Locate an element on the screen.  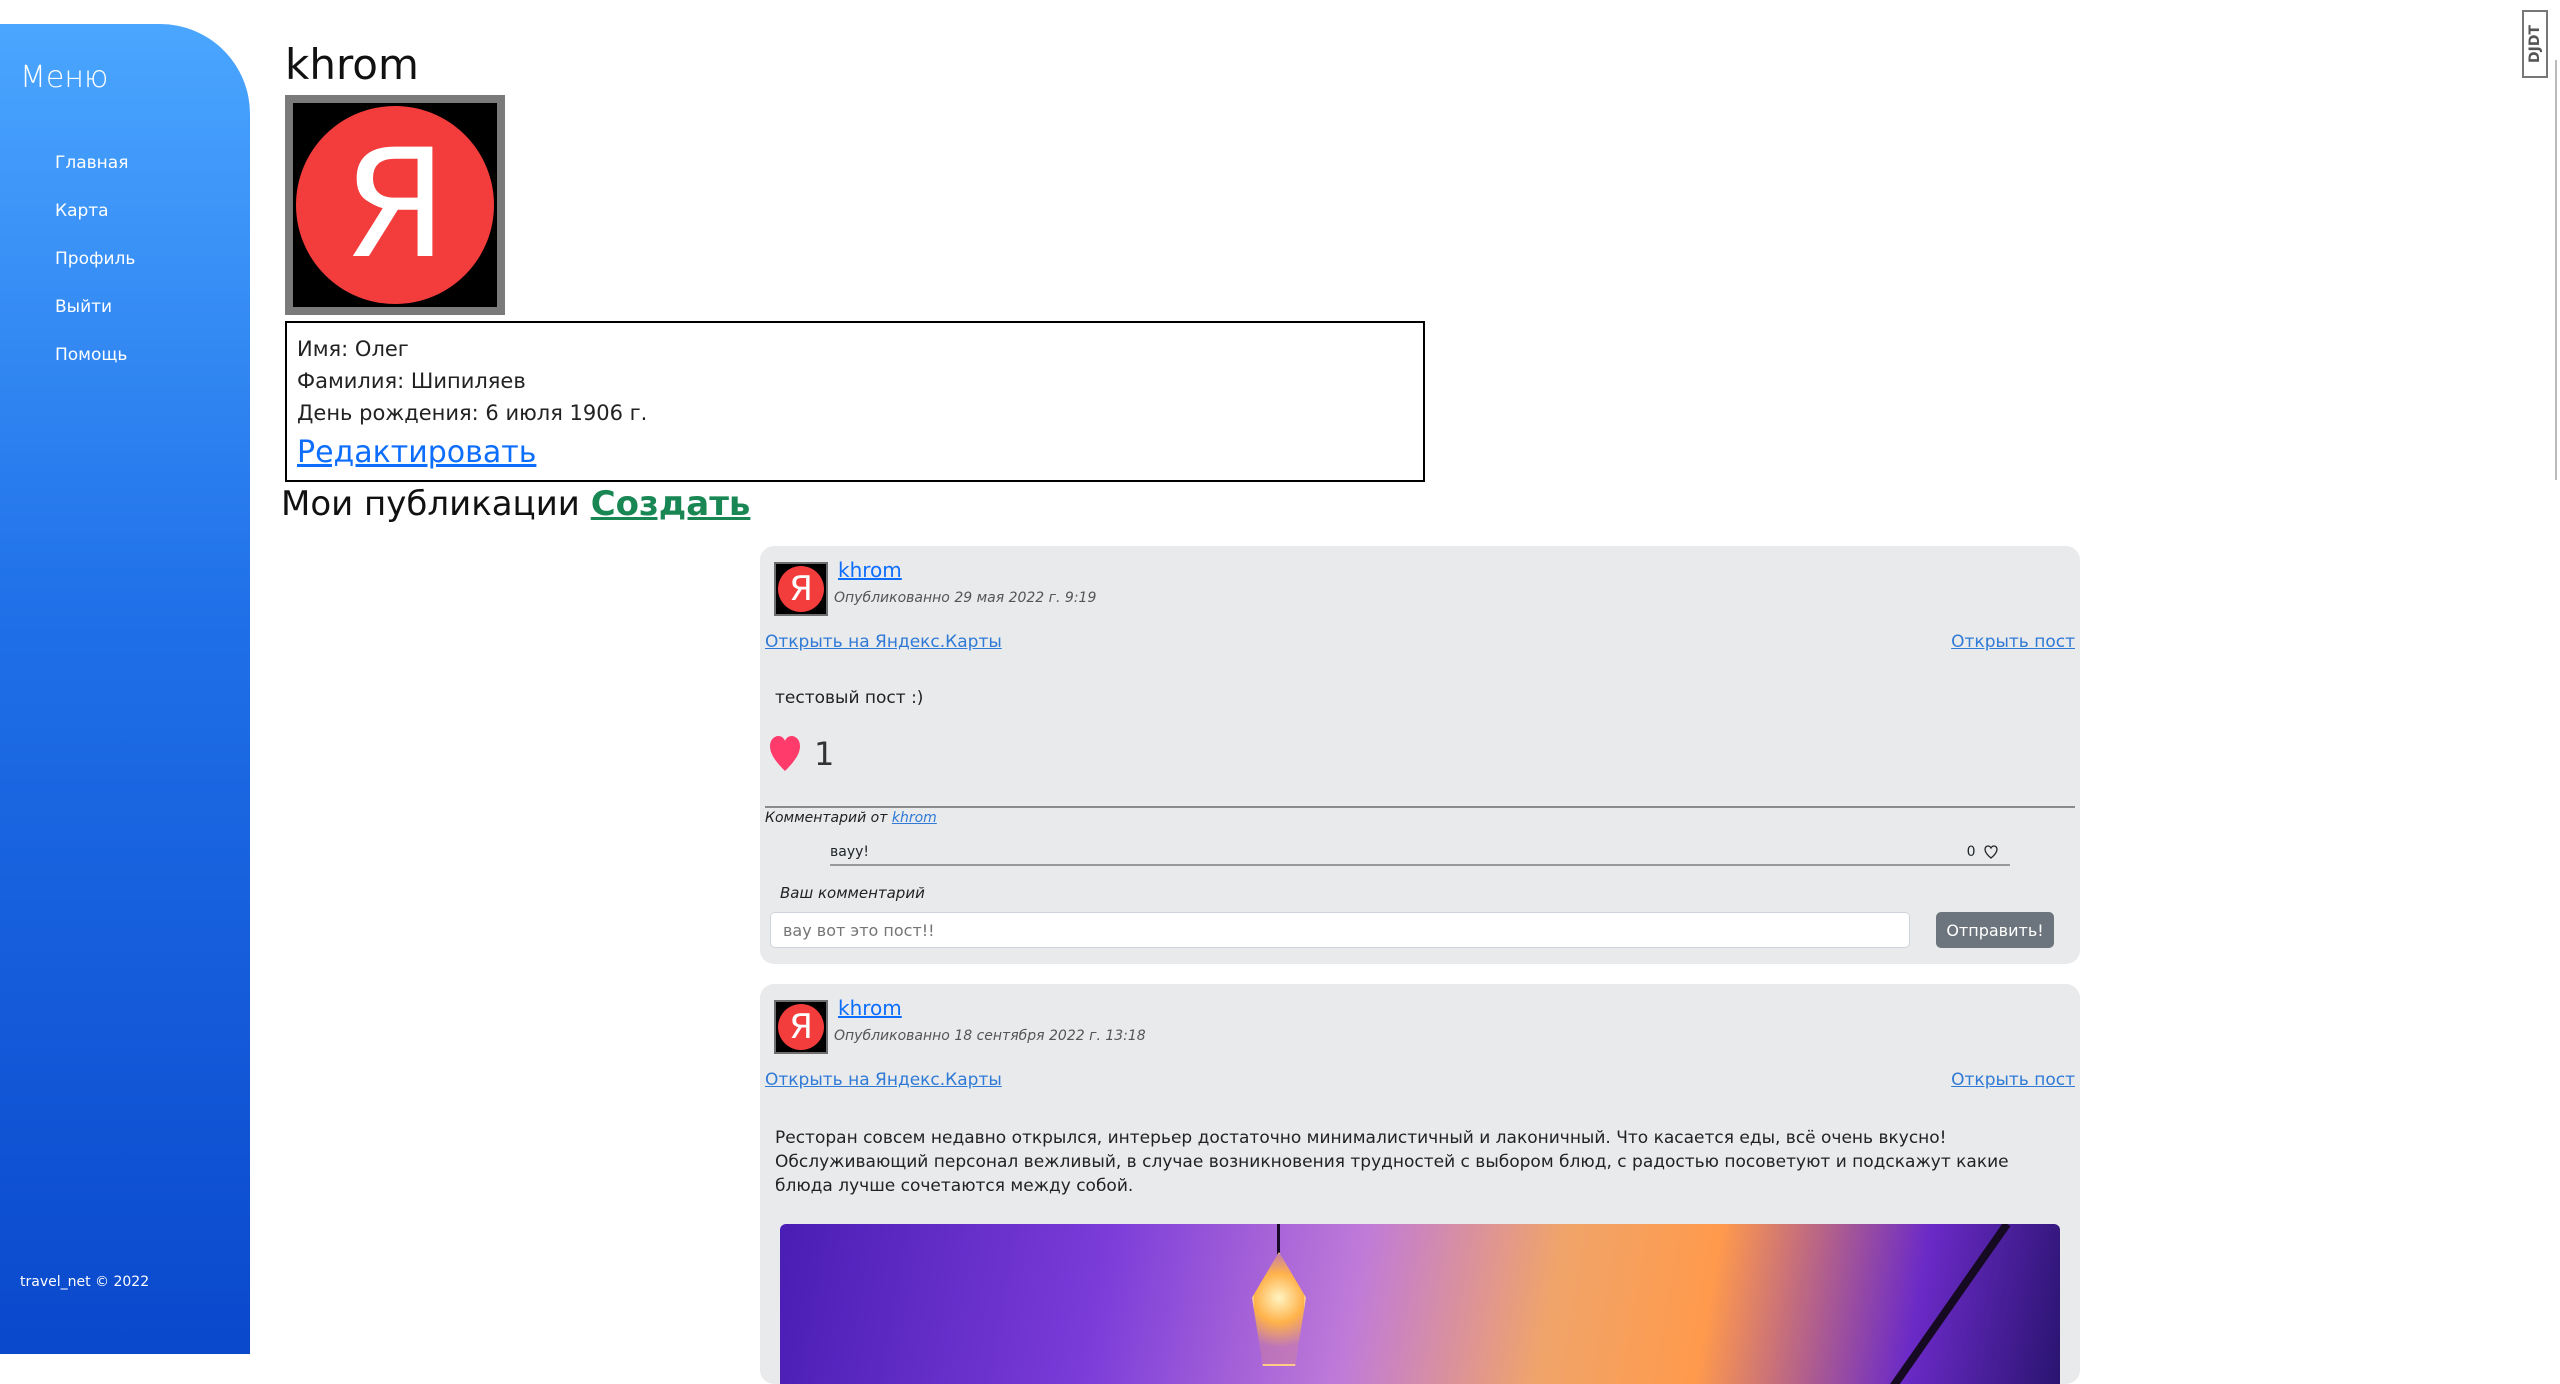
debug-toolbar-label: DJDT is located at coordinates (2535, 43).